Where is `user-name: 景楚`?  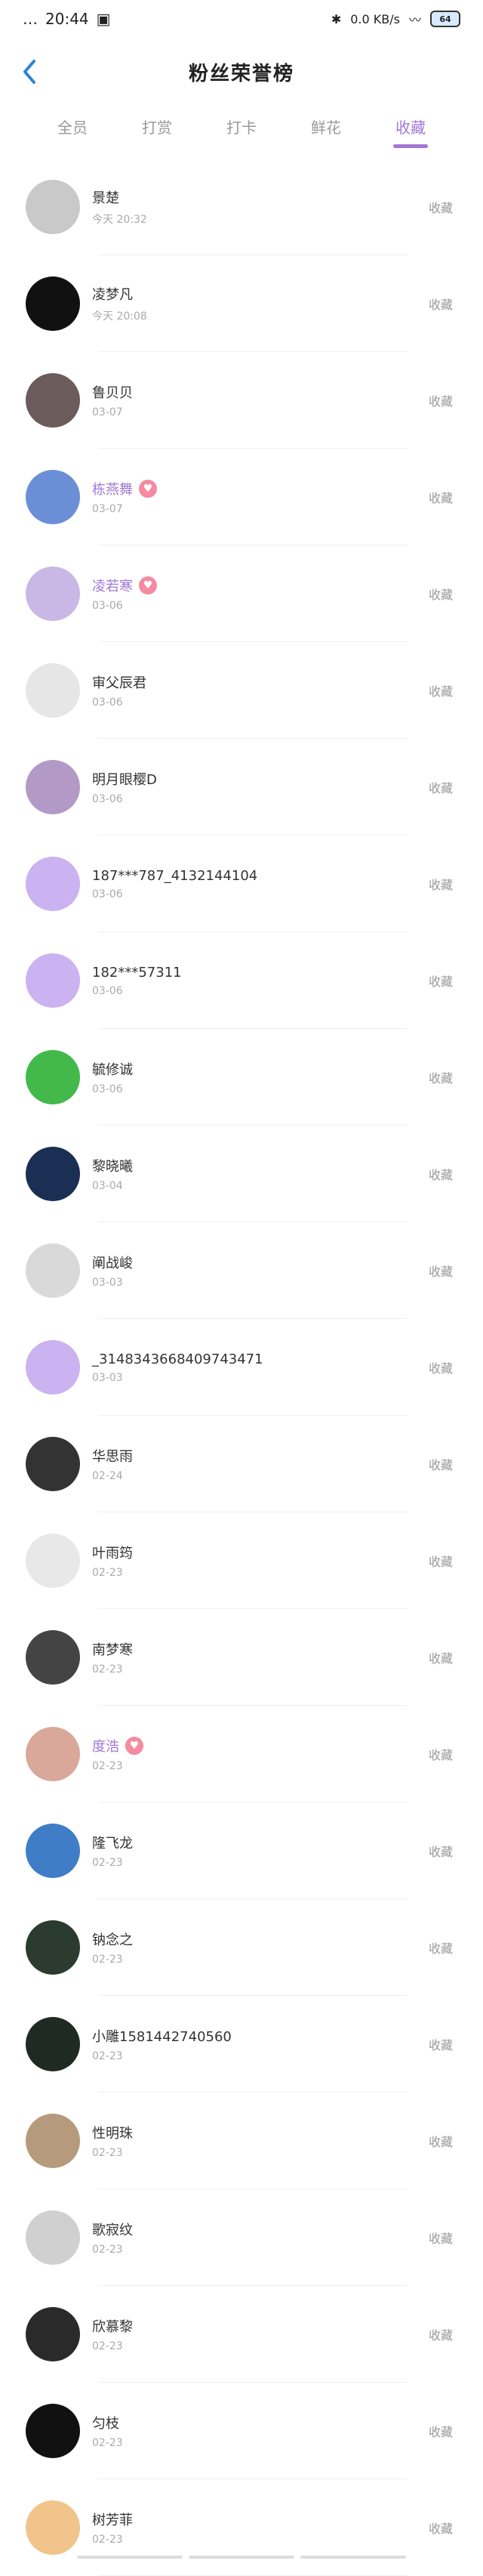
user-name: 景楚 is located at coordinates (105, 198).